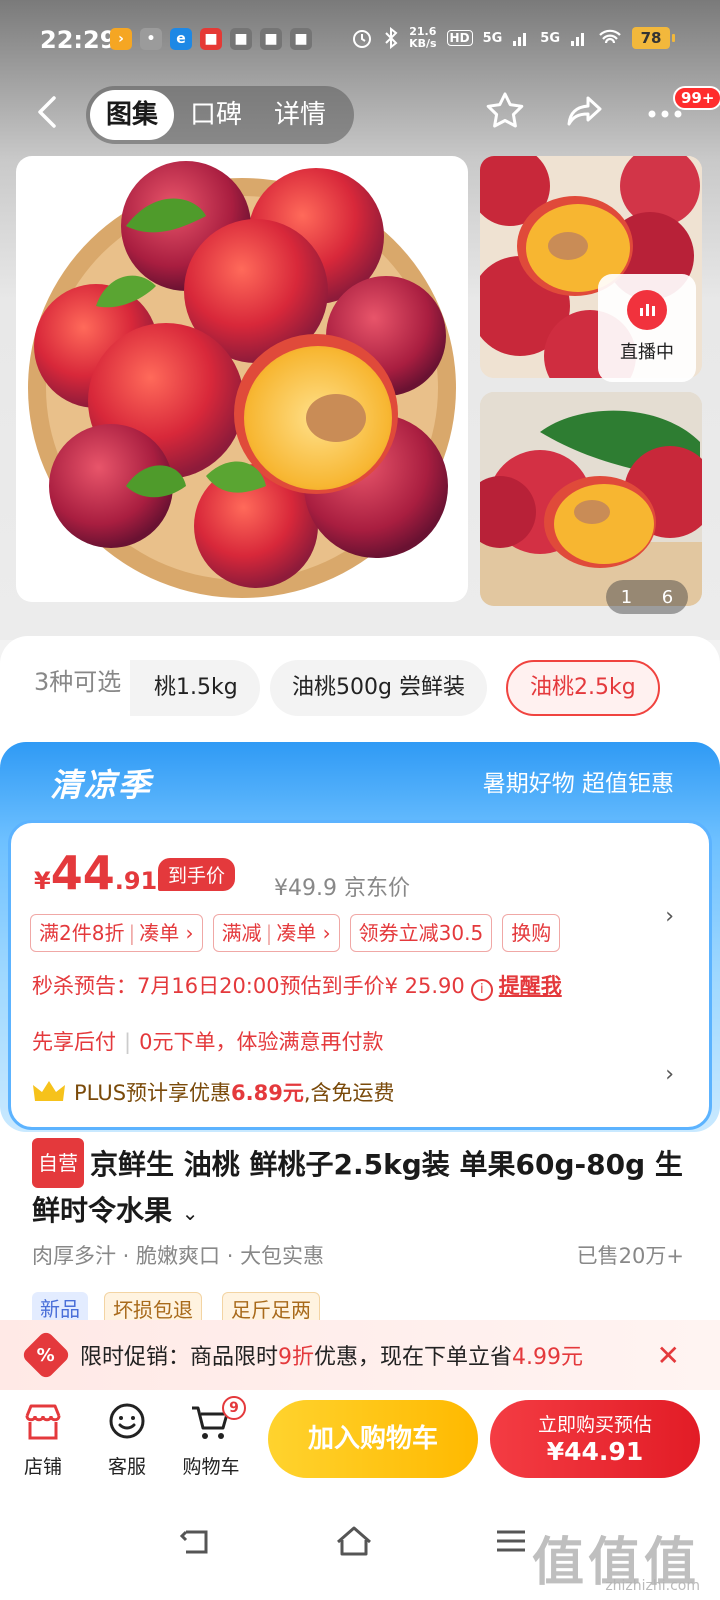  I want to click on store-icon, so click(43, 1422).